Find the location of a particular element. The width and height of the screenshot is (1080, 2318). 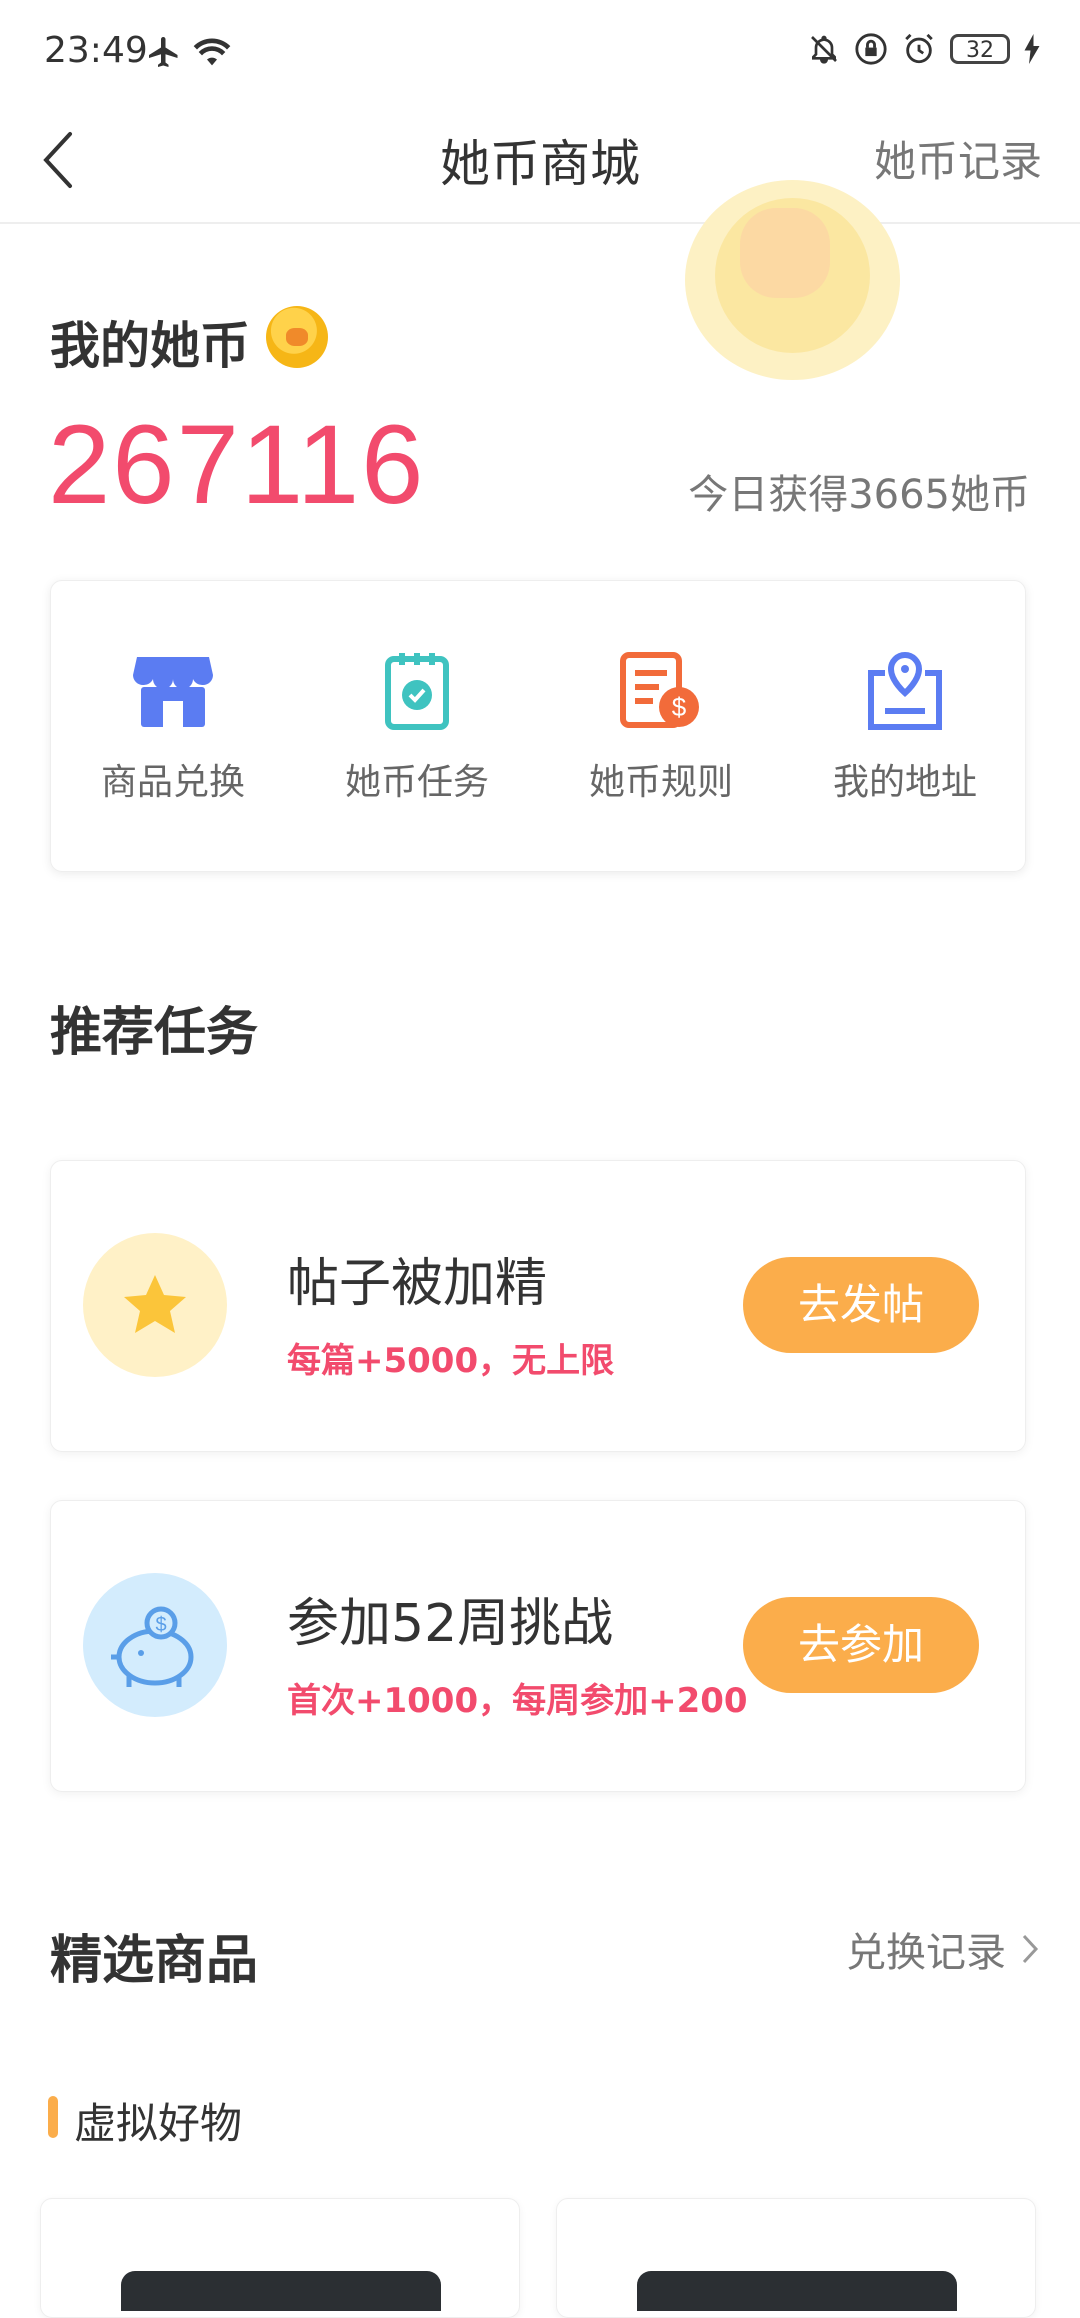

airplane-icon is located at coordinates (164, 54).